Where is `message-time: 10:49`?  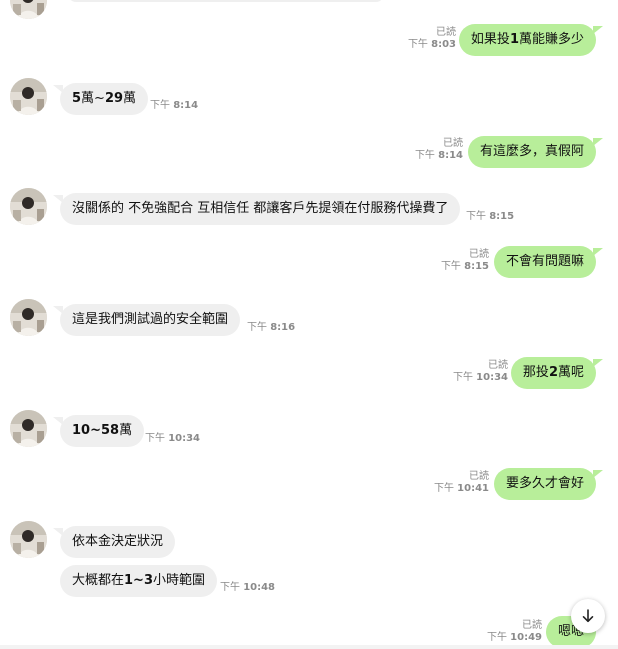 message-time: 10:49 is located at coordinates (526, 637).